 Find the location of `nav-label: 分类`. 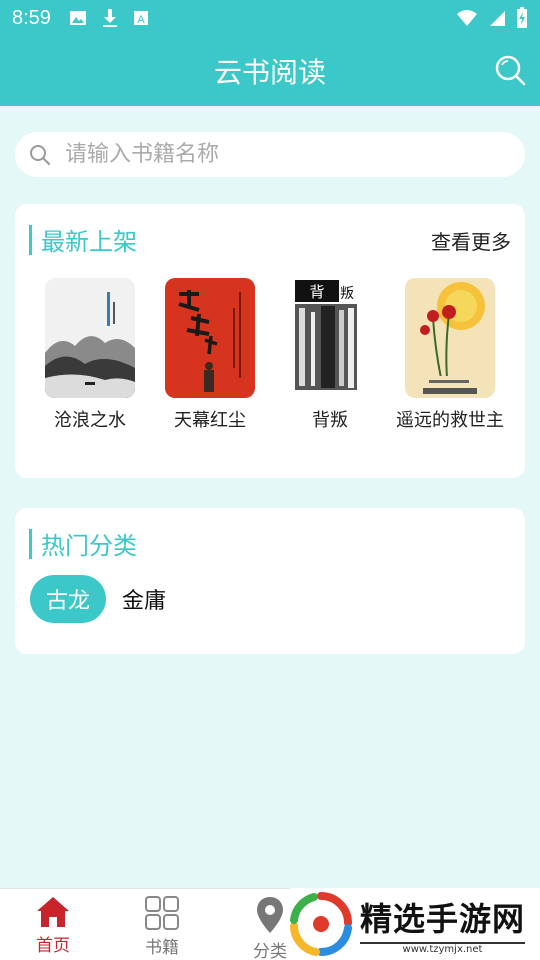

nav-label: 分类 is located at coordinates (270, 951).